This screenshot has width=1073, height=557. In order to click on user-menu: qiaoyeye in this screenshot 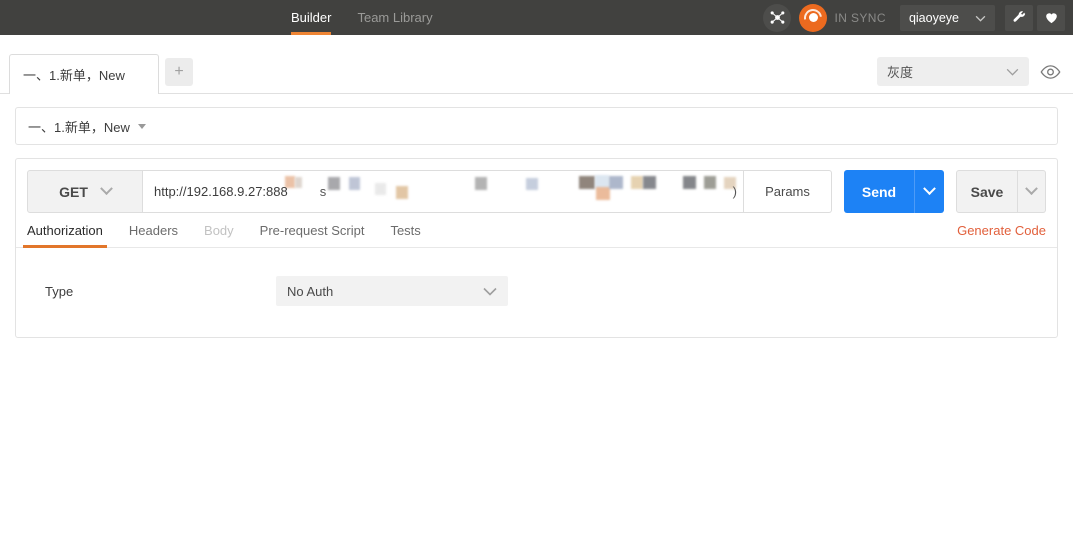, I will do `click(947, 17)`.